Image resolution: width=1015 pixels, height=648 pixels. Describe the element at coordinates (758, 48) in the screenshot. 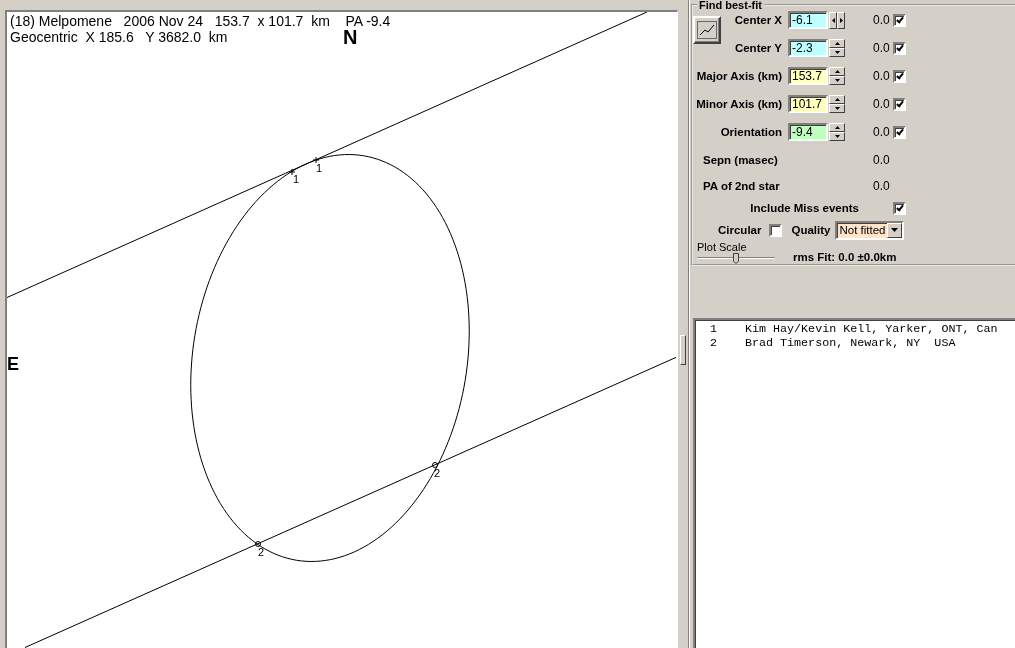

I see `param-label: Center Y` at that location.